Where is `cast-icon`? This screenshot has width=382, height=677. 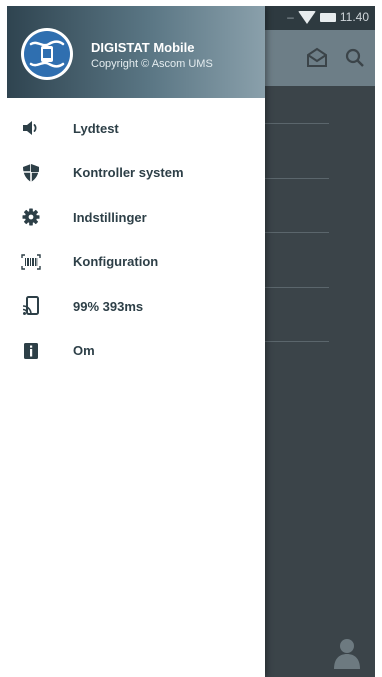 cast-icon is located at coordinates (31, 306).